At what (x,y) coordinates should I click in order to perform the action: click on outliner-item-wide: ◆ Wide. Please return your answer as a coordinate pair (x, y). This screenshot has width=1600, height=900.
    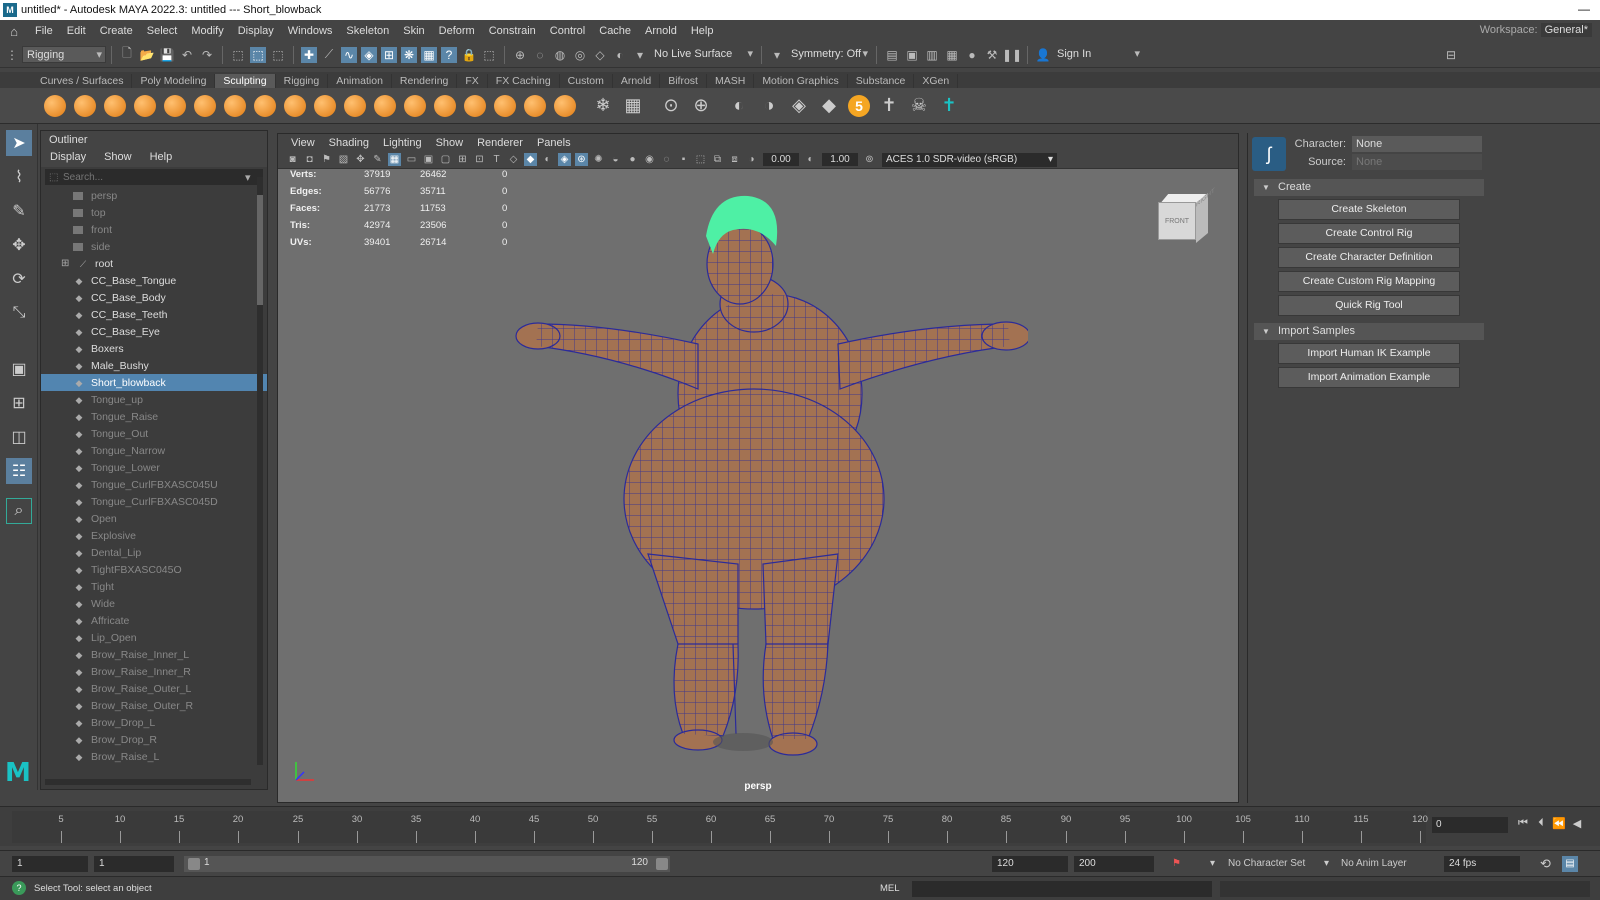
    Looking at the image, I should click on (154, 603).